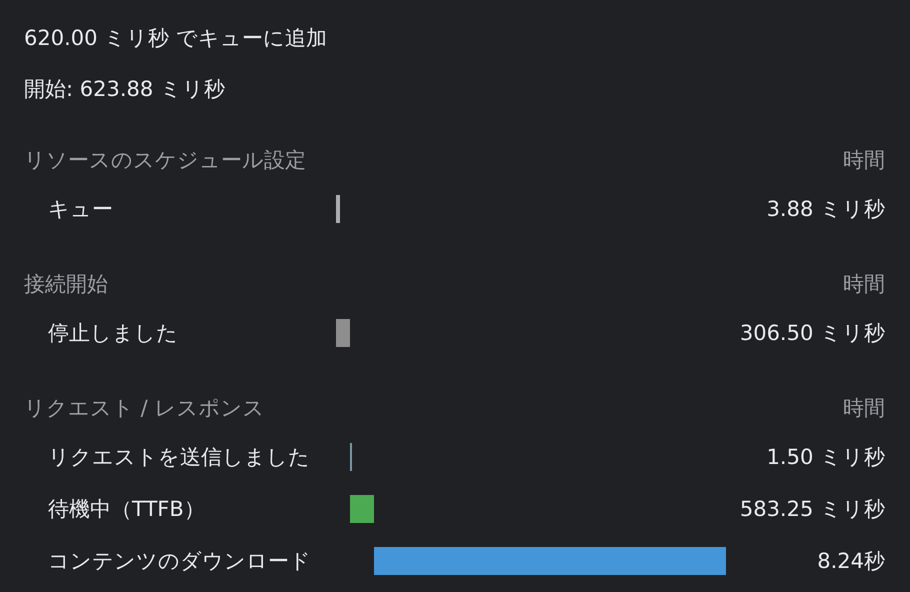 The image size is (910, 592). What do you see at coordinates (175, 38) in the screenshot?
I see `summary-text: 620.00 ミリ秒 でキューに追加` at bounding box center [175, 38].